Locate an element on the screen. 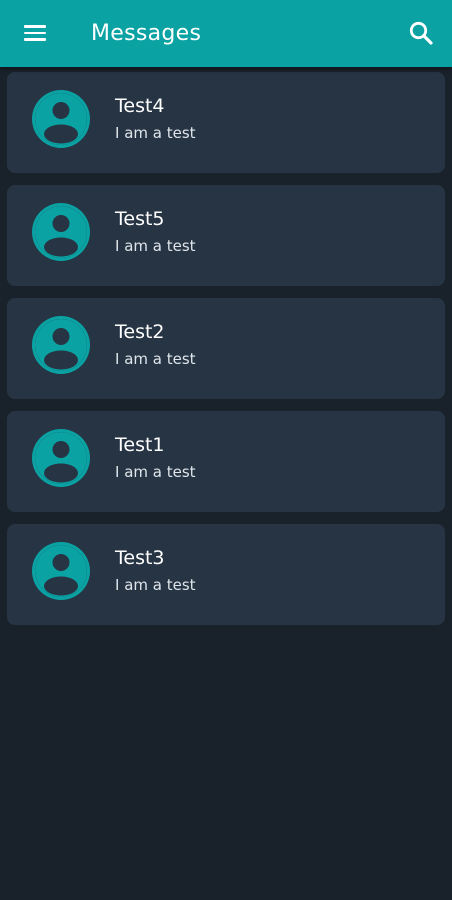  conversation-name: Test1 is located at coordinates (140, 445).